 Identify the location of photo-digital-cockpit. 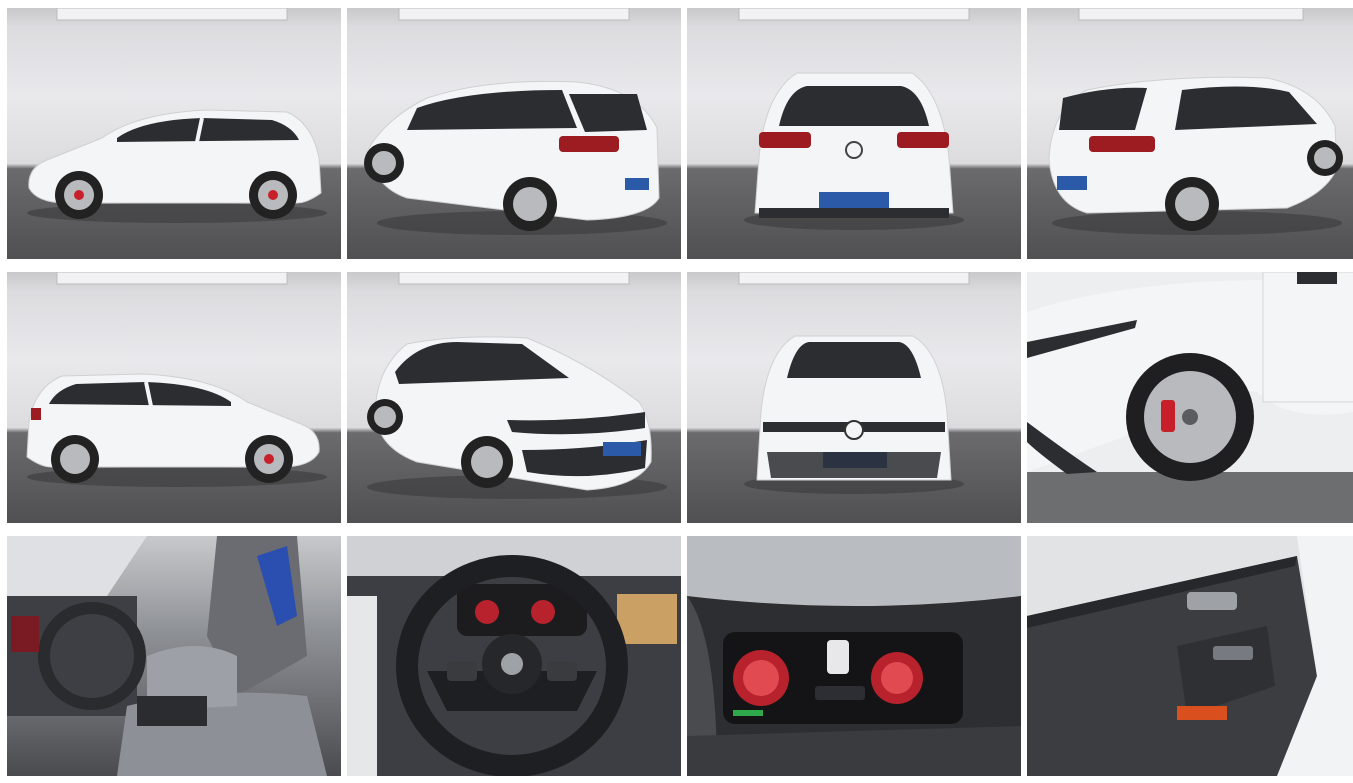
(854, 656).